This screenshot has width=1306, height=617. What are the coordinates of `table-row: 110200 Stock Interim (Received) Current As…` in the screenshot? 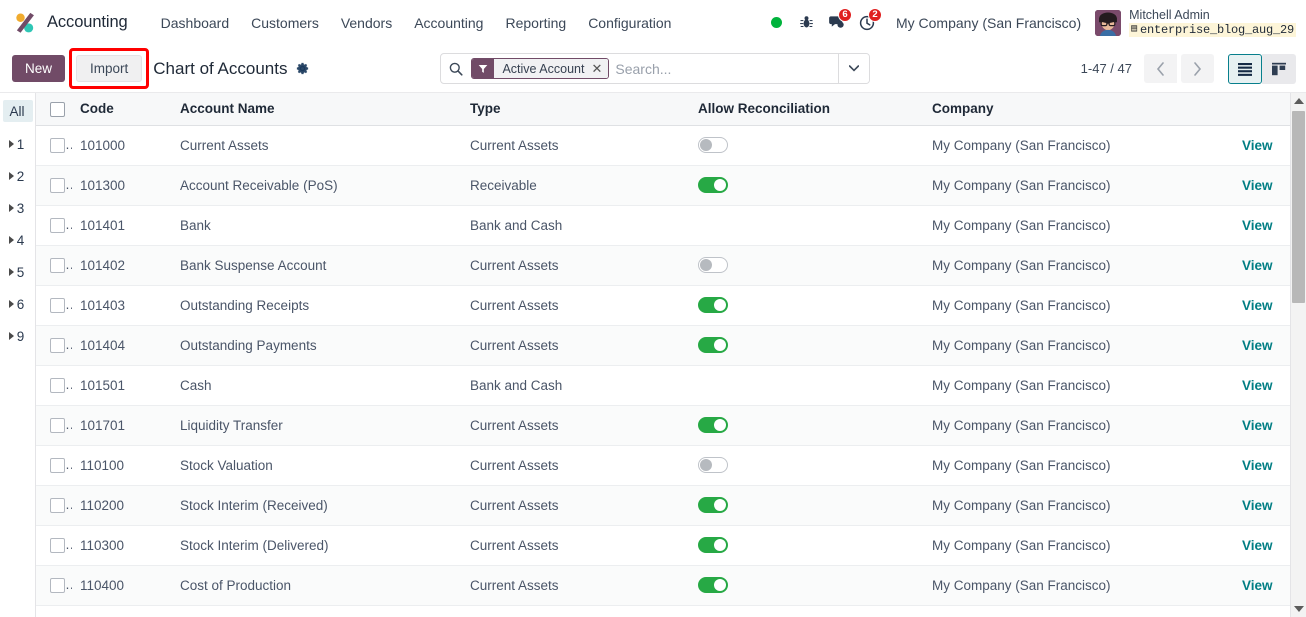 It's located at (671, 505).